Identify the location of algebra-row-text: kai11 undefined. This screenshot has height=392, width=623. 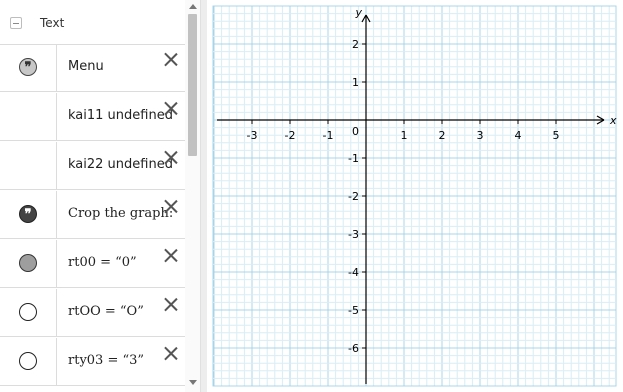
(120, 115).